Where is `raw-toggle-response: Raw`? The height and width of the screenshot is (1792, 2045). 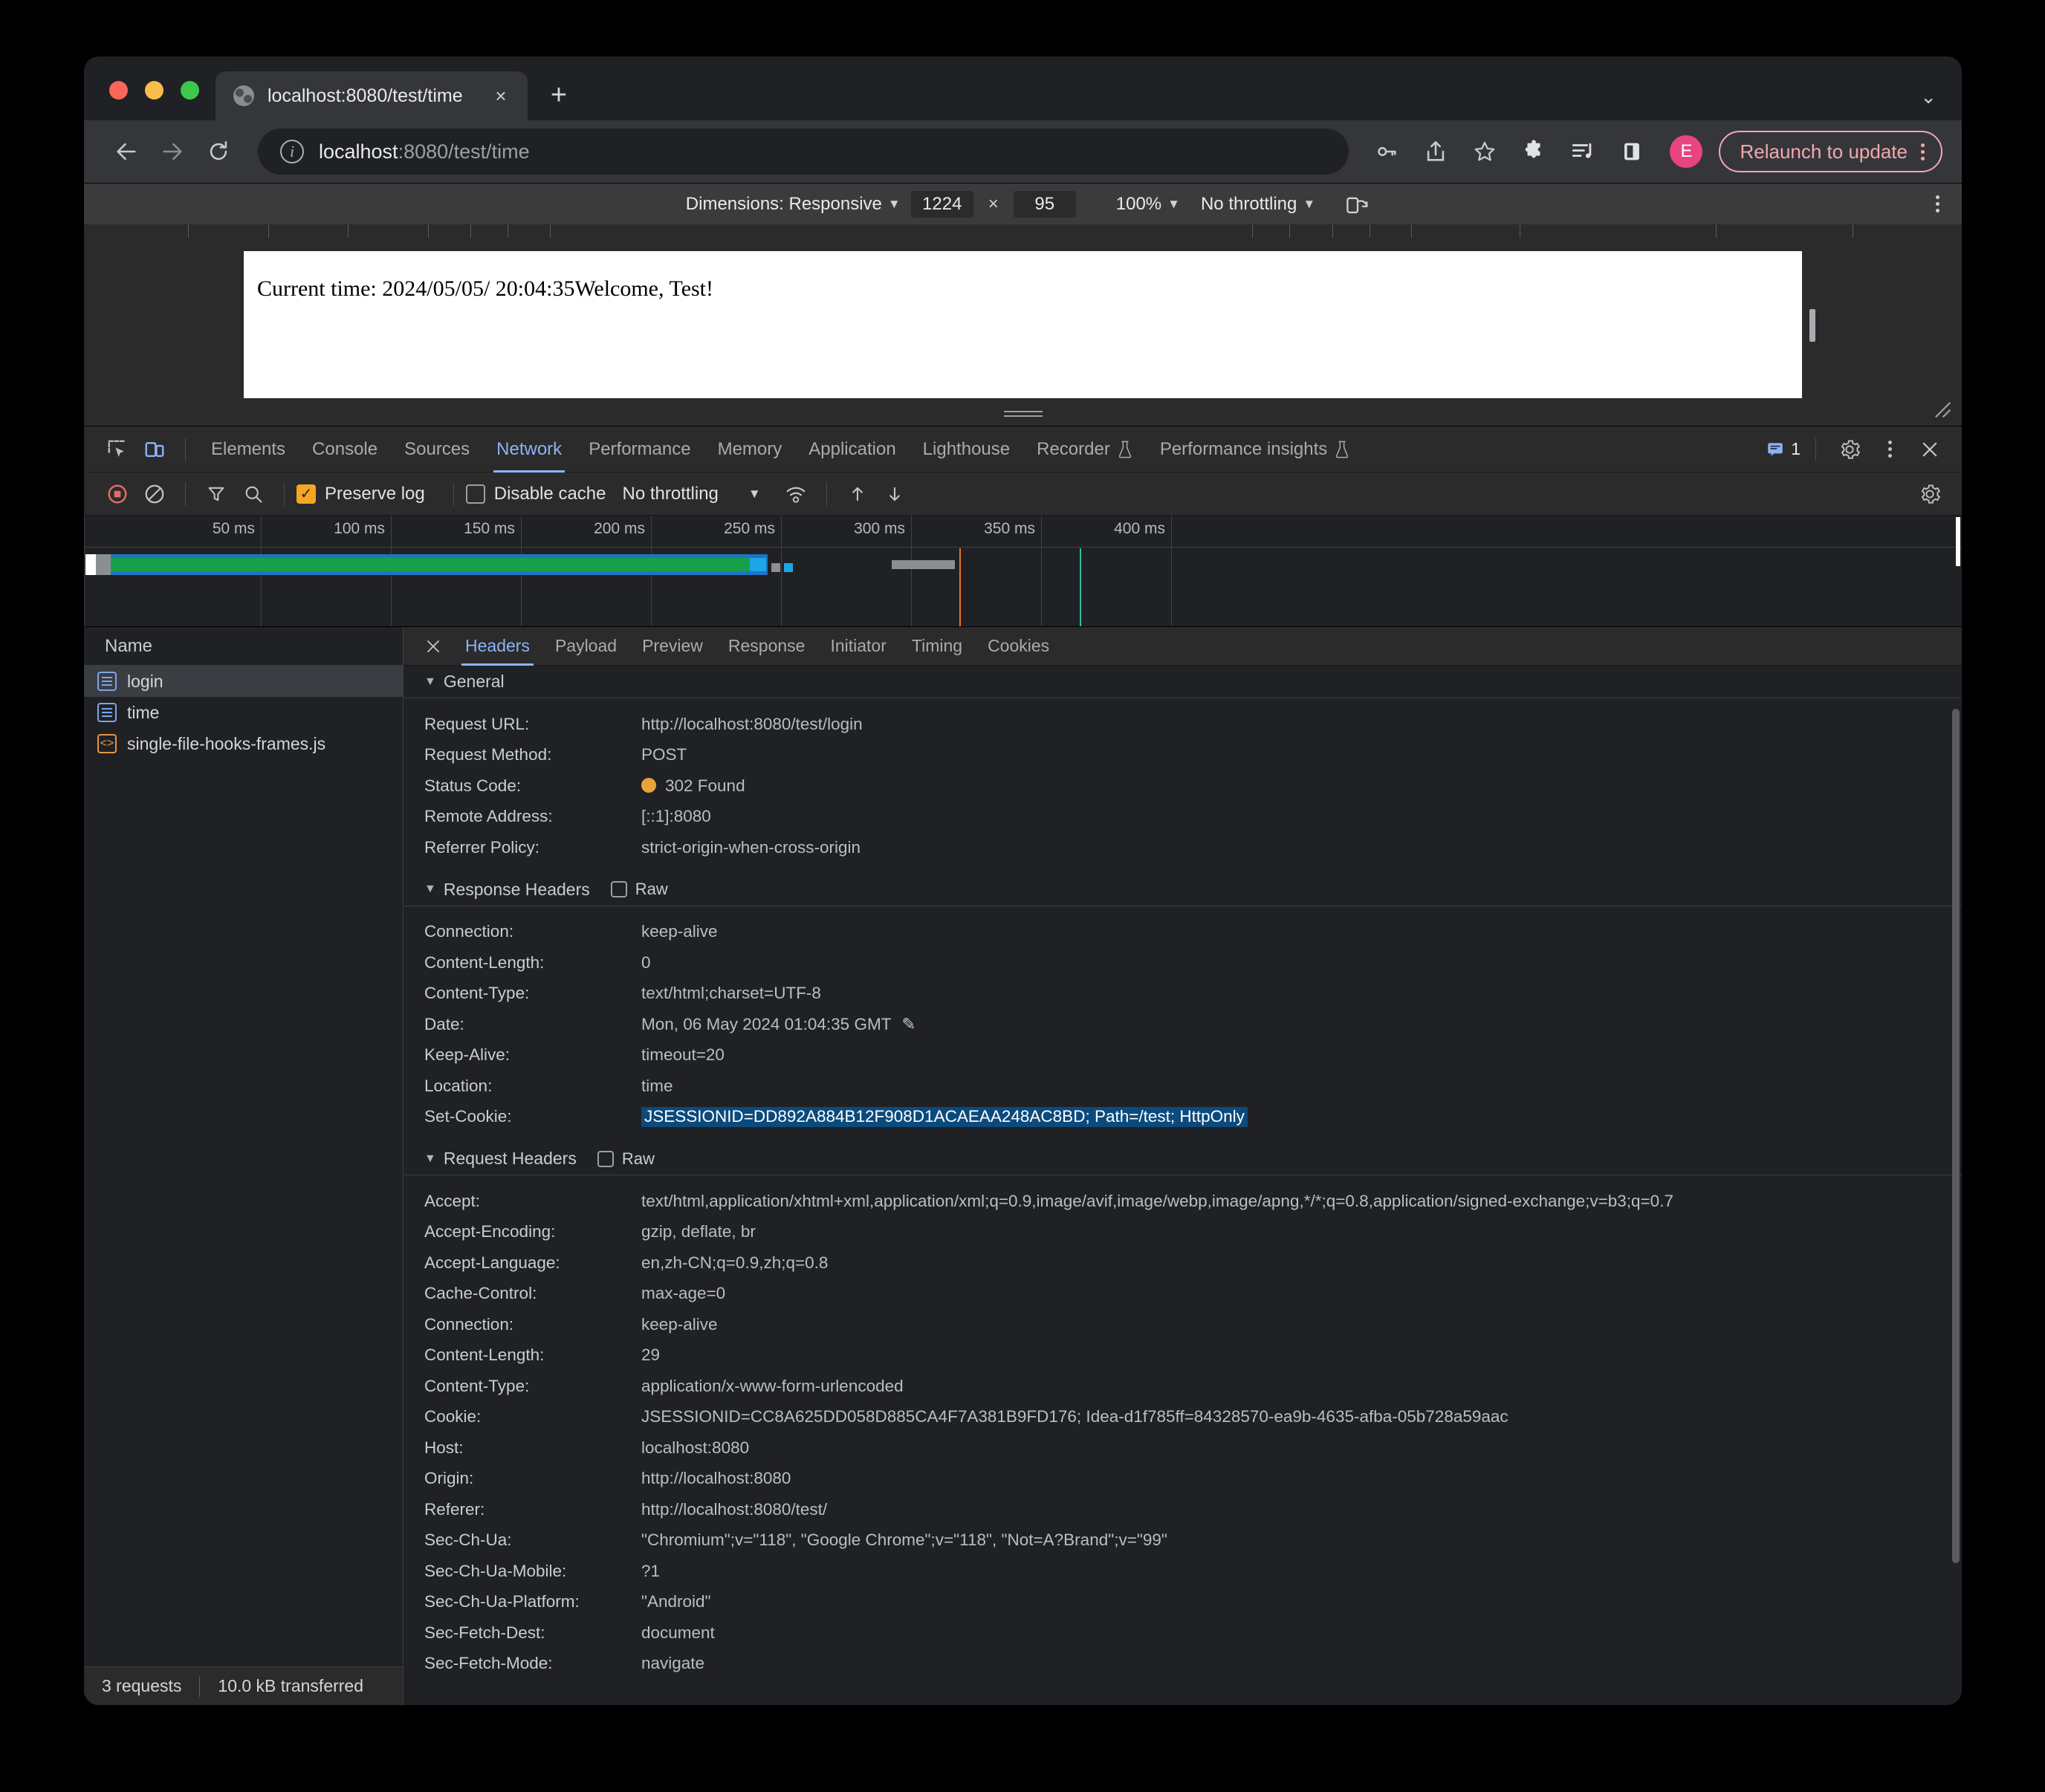
raw-toggle-response: Raw is located at coordinates (639, 889).